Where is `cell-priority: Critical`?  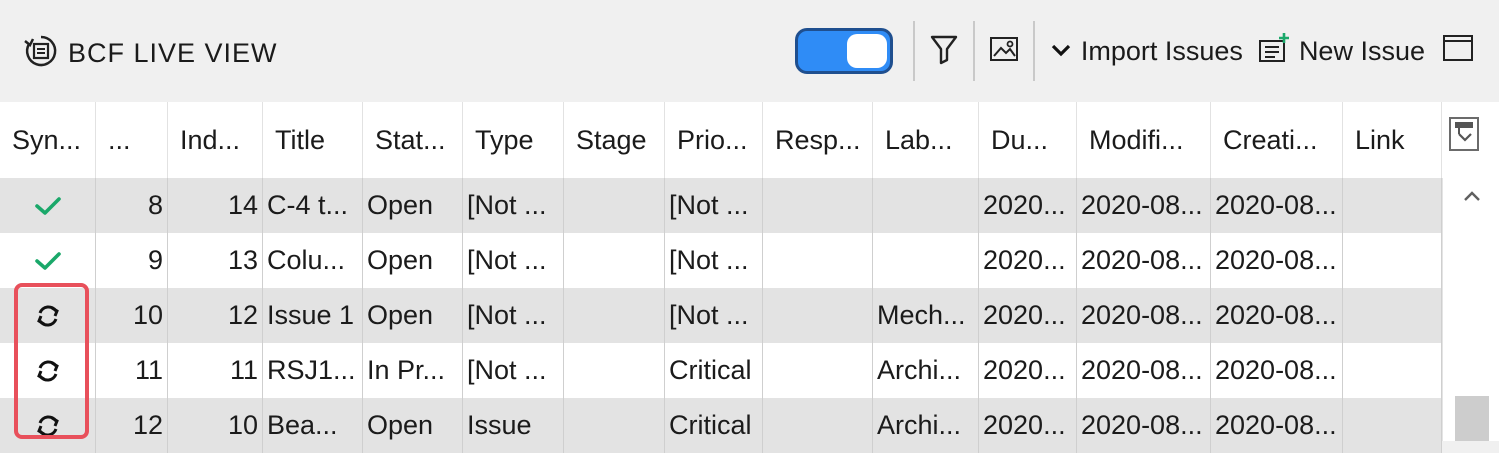 cell-priority: Critical is located at coordinates (714, 370).